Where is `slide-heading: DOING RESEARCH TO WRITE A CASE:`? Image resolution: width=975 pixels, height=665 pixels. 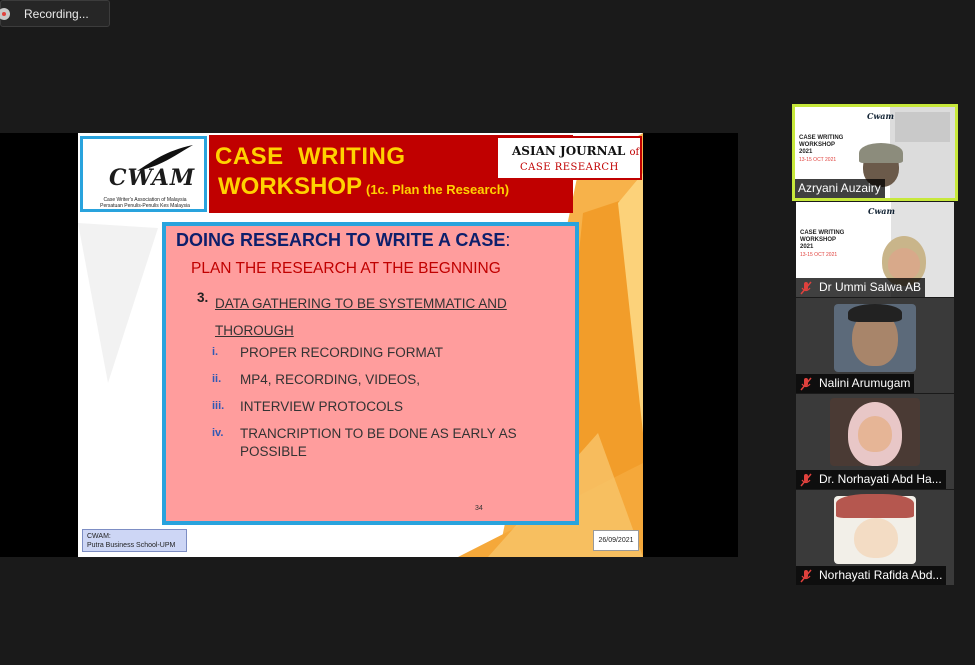
slide-heading: DOING RESEARCH TO WRITE A CASE: is located at coordinates (343, 240).